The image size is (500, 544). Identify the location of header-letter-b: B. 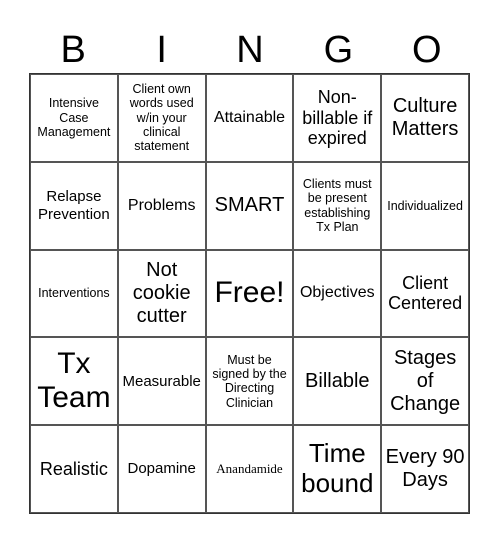
(73, 50).